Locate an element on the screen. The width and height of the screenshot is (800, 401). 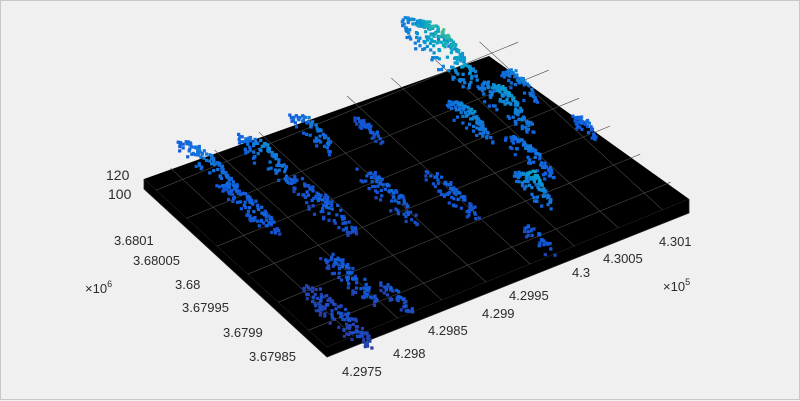
x-tick-label: 4.3005 is located at coordinates (623, 258).